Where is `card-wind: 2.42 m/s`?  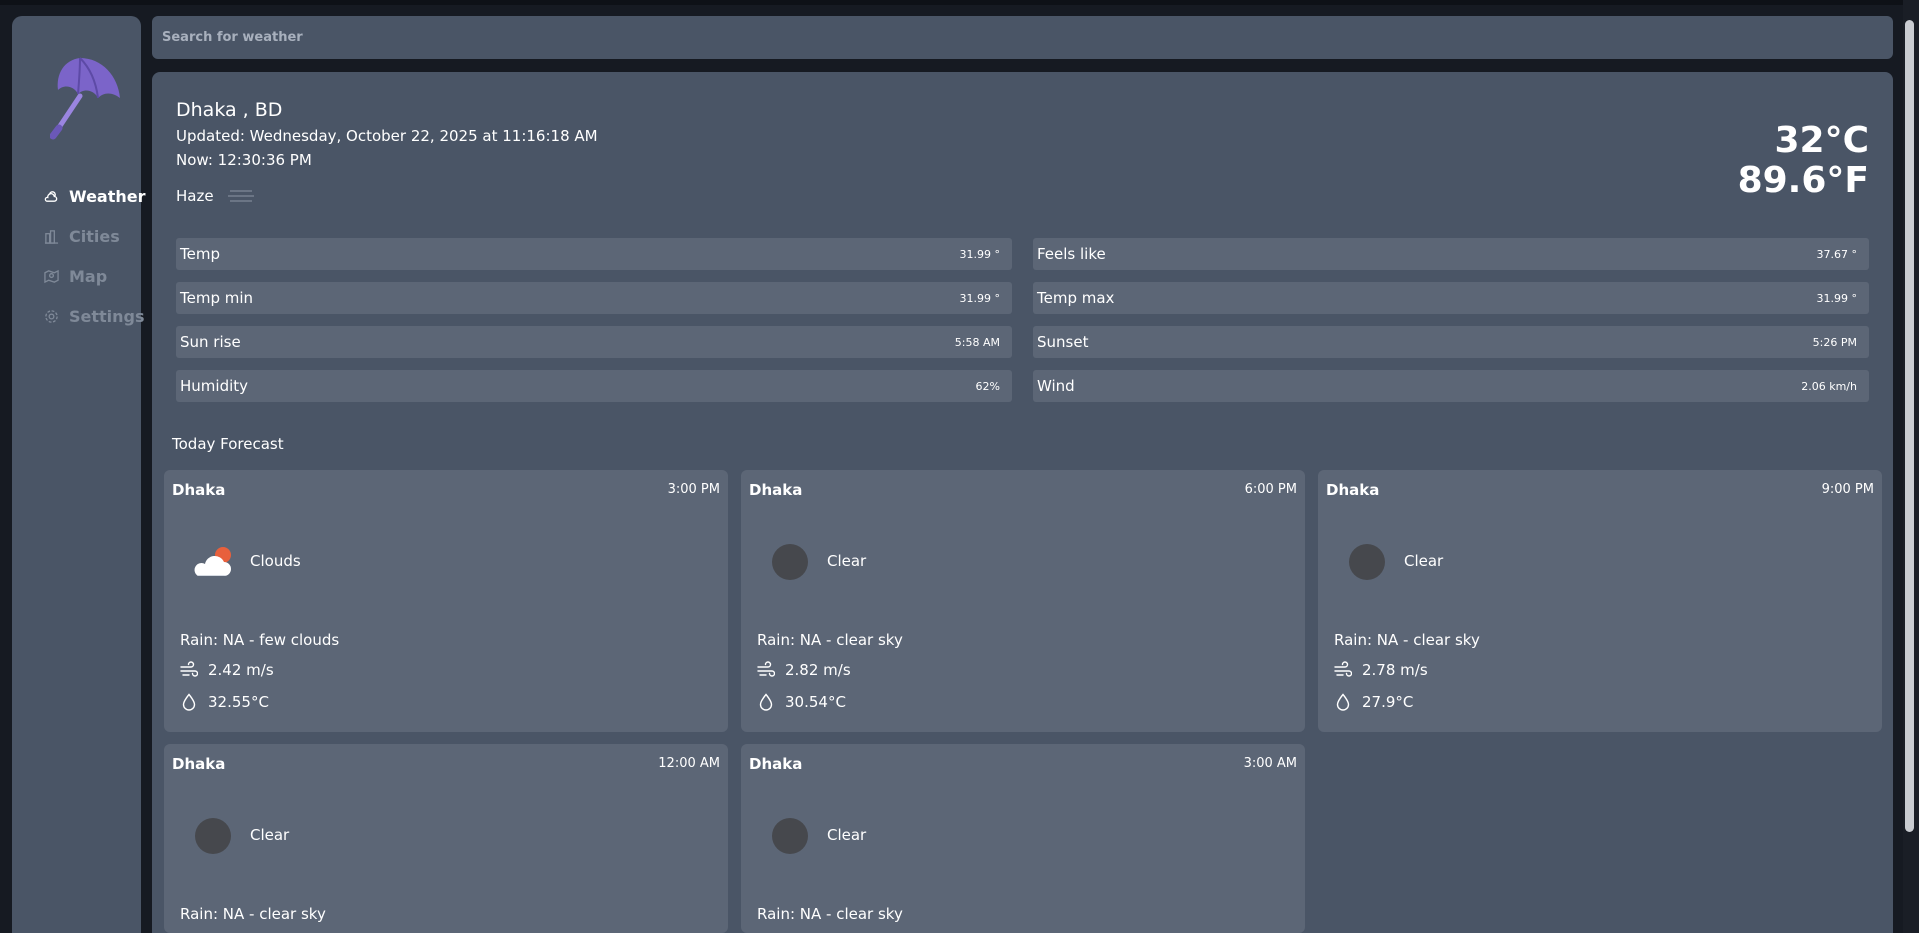
card-wind: 2.42 m/s is located at coordinates (227, 670).